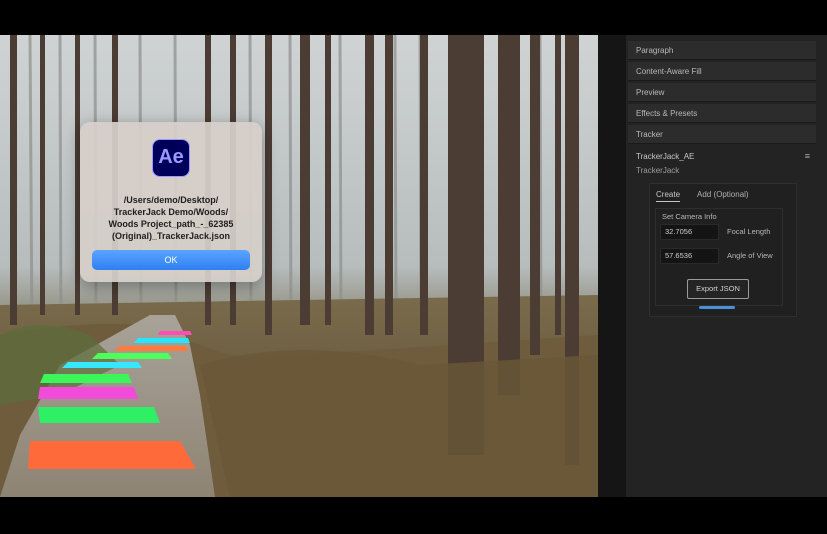  Describe the element at coordinates (689, 232) in the screenshot. I see `focal-length-input: 32.7056` at that location.